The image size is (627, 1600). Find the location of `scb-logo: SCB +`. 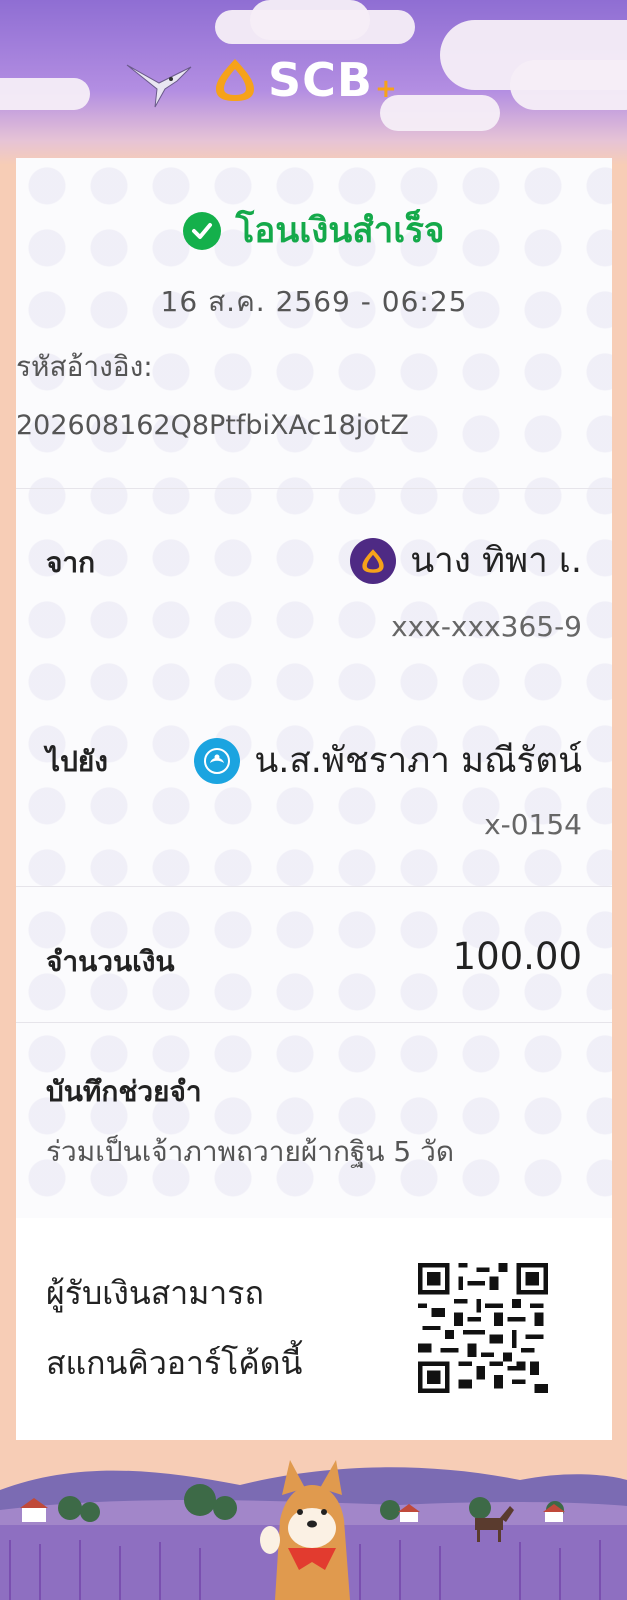

scb-logo: SCB + is located at coordinates (303, 80).